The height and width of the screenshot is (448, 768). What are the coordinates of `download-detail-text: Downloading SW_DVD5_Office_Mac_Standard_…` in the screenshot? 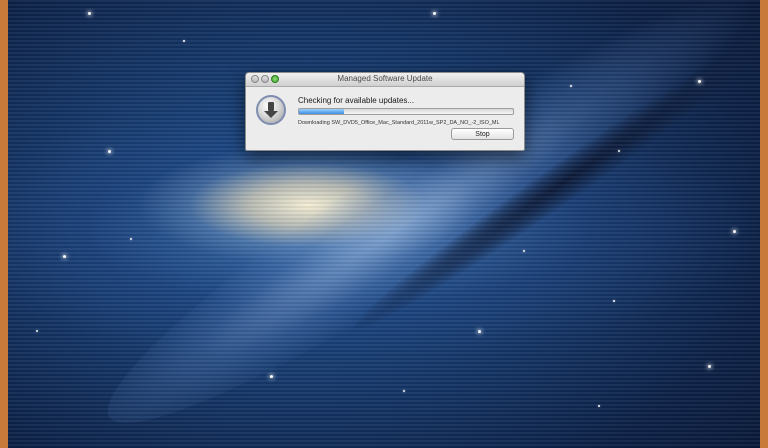 It's located at (399, 123).